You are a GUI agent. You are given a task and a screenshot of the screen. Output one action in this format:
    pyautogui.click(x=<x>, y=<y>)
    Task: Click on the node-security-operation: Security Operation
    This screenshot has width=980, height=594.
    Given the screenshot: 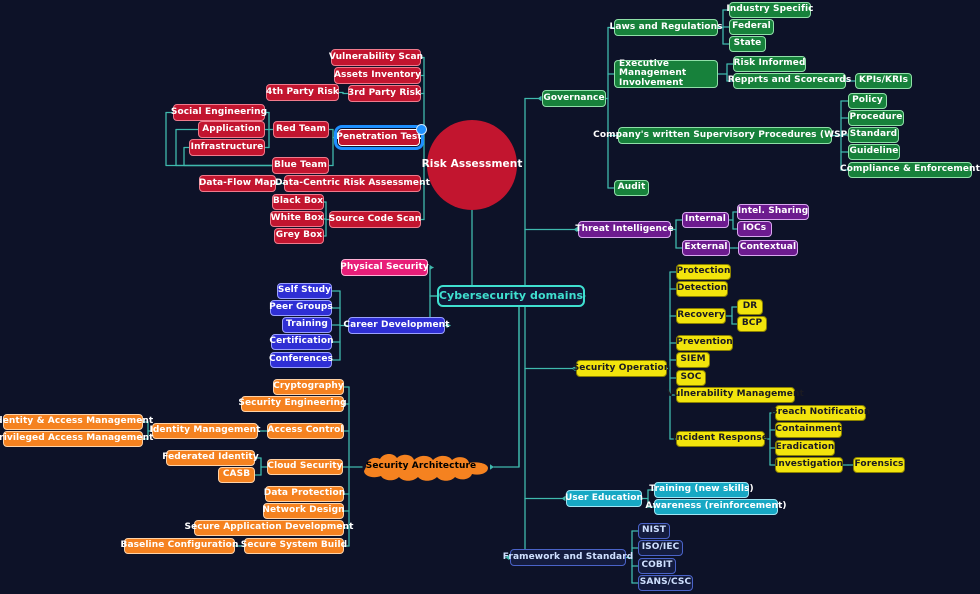 What is the action you would take?
    pyautogui.click(x=621, y=368)
    